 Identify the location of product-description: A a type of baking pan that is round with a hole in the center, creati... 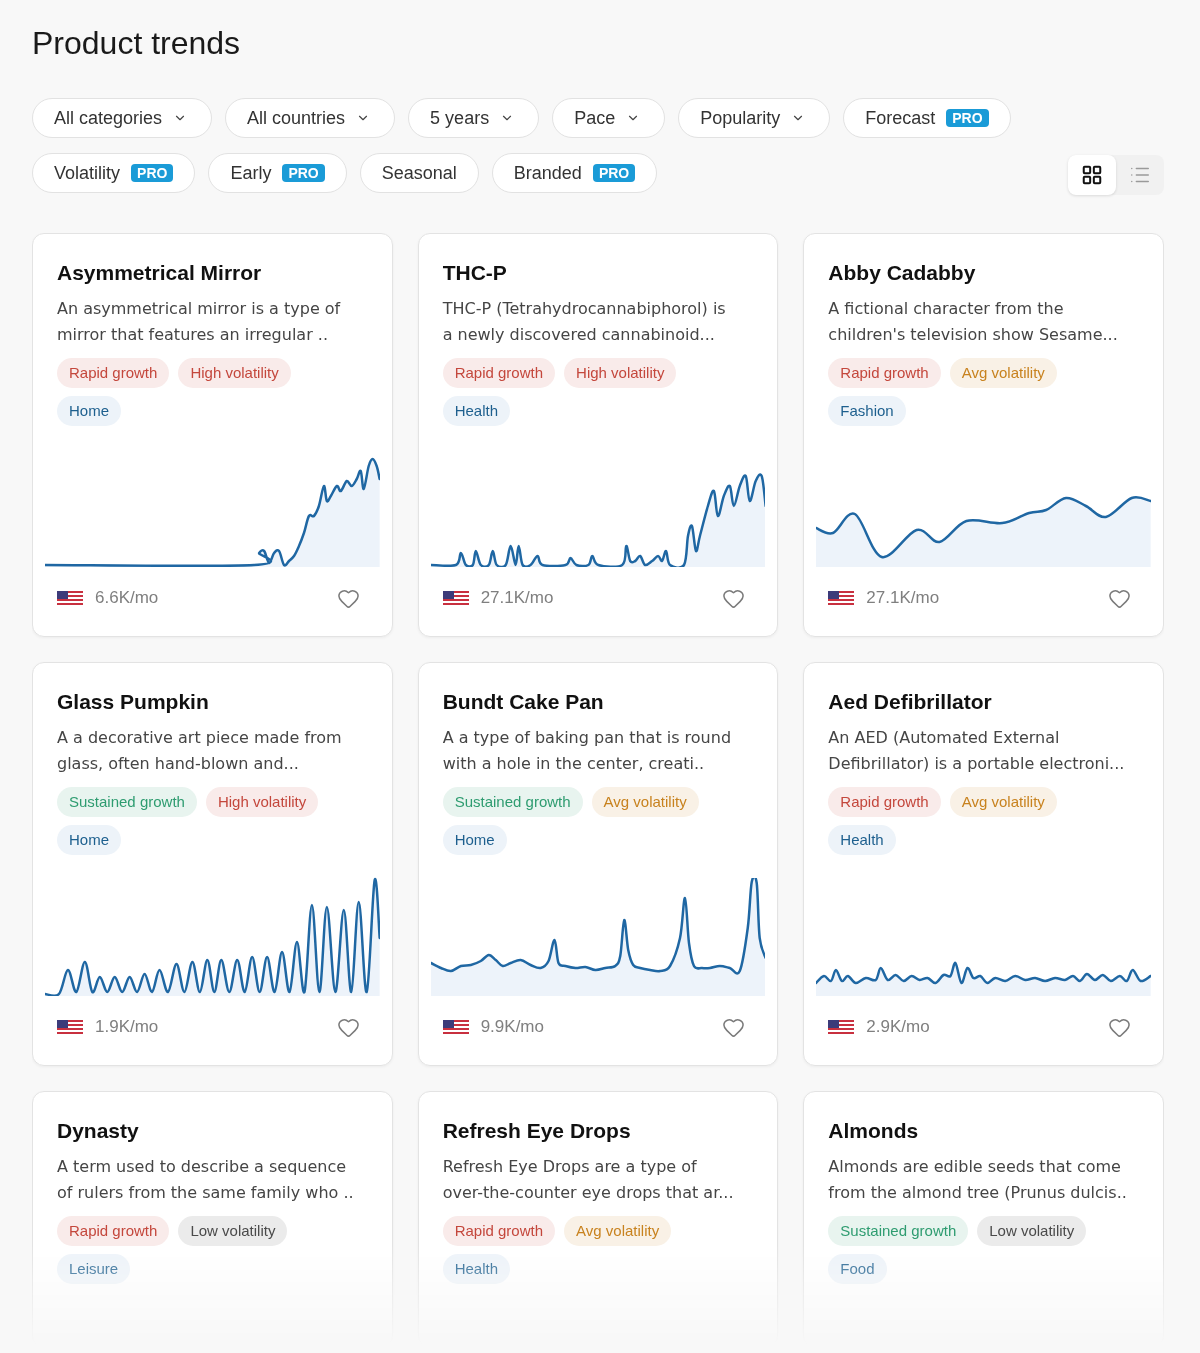
(587, 751).